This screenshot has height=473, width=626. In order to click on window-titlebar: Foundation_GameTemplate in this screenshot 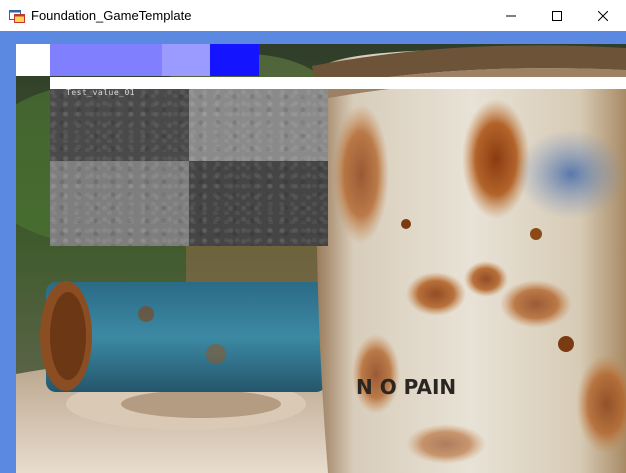, I will do `click(313, 15)`.